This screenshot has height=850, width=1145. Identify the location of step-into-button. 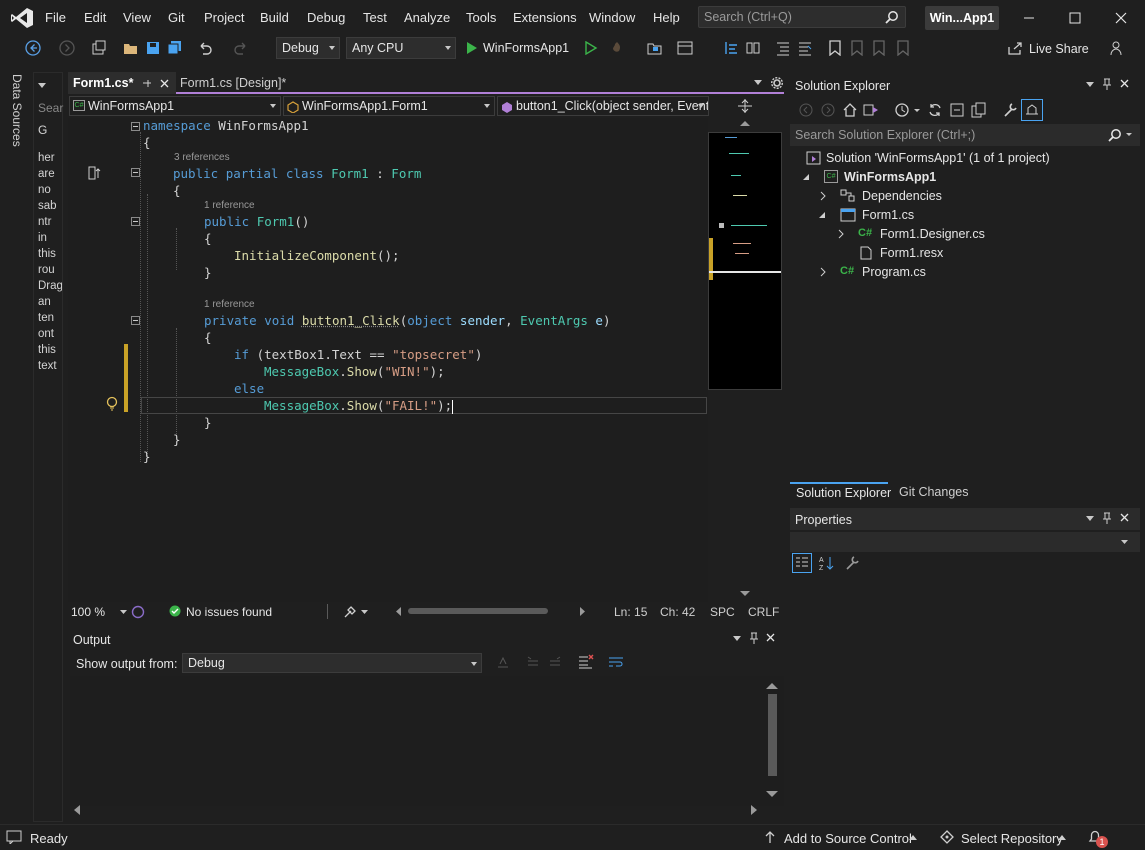
(731, 48).